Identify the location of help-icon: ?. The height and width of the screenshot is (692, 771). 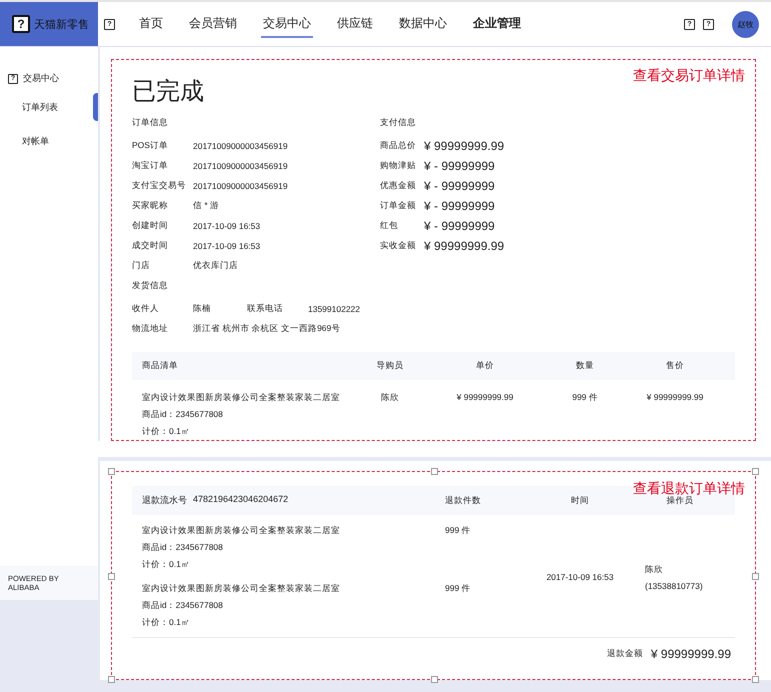
(21, 24).